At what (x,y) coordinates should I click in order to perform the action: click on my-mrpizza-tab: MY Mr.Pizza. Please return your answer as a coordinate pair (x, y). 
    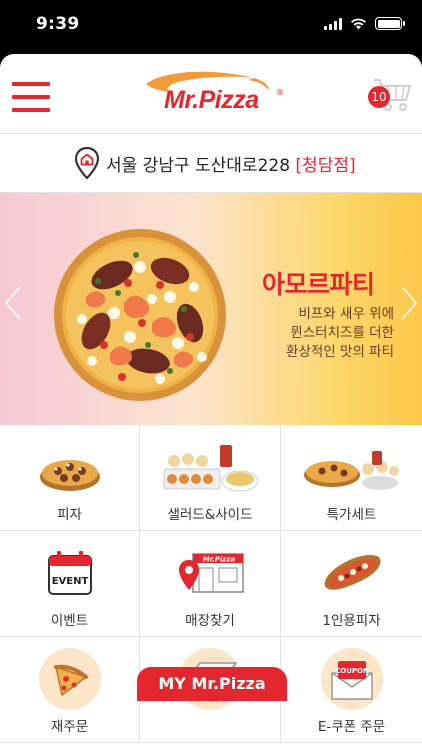
    Looking at the image, I should click on (212, 684).